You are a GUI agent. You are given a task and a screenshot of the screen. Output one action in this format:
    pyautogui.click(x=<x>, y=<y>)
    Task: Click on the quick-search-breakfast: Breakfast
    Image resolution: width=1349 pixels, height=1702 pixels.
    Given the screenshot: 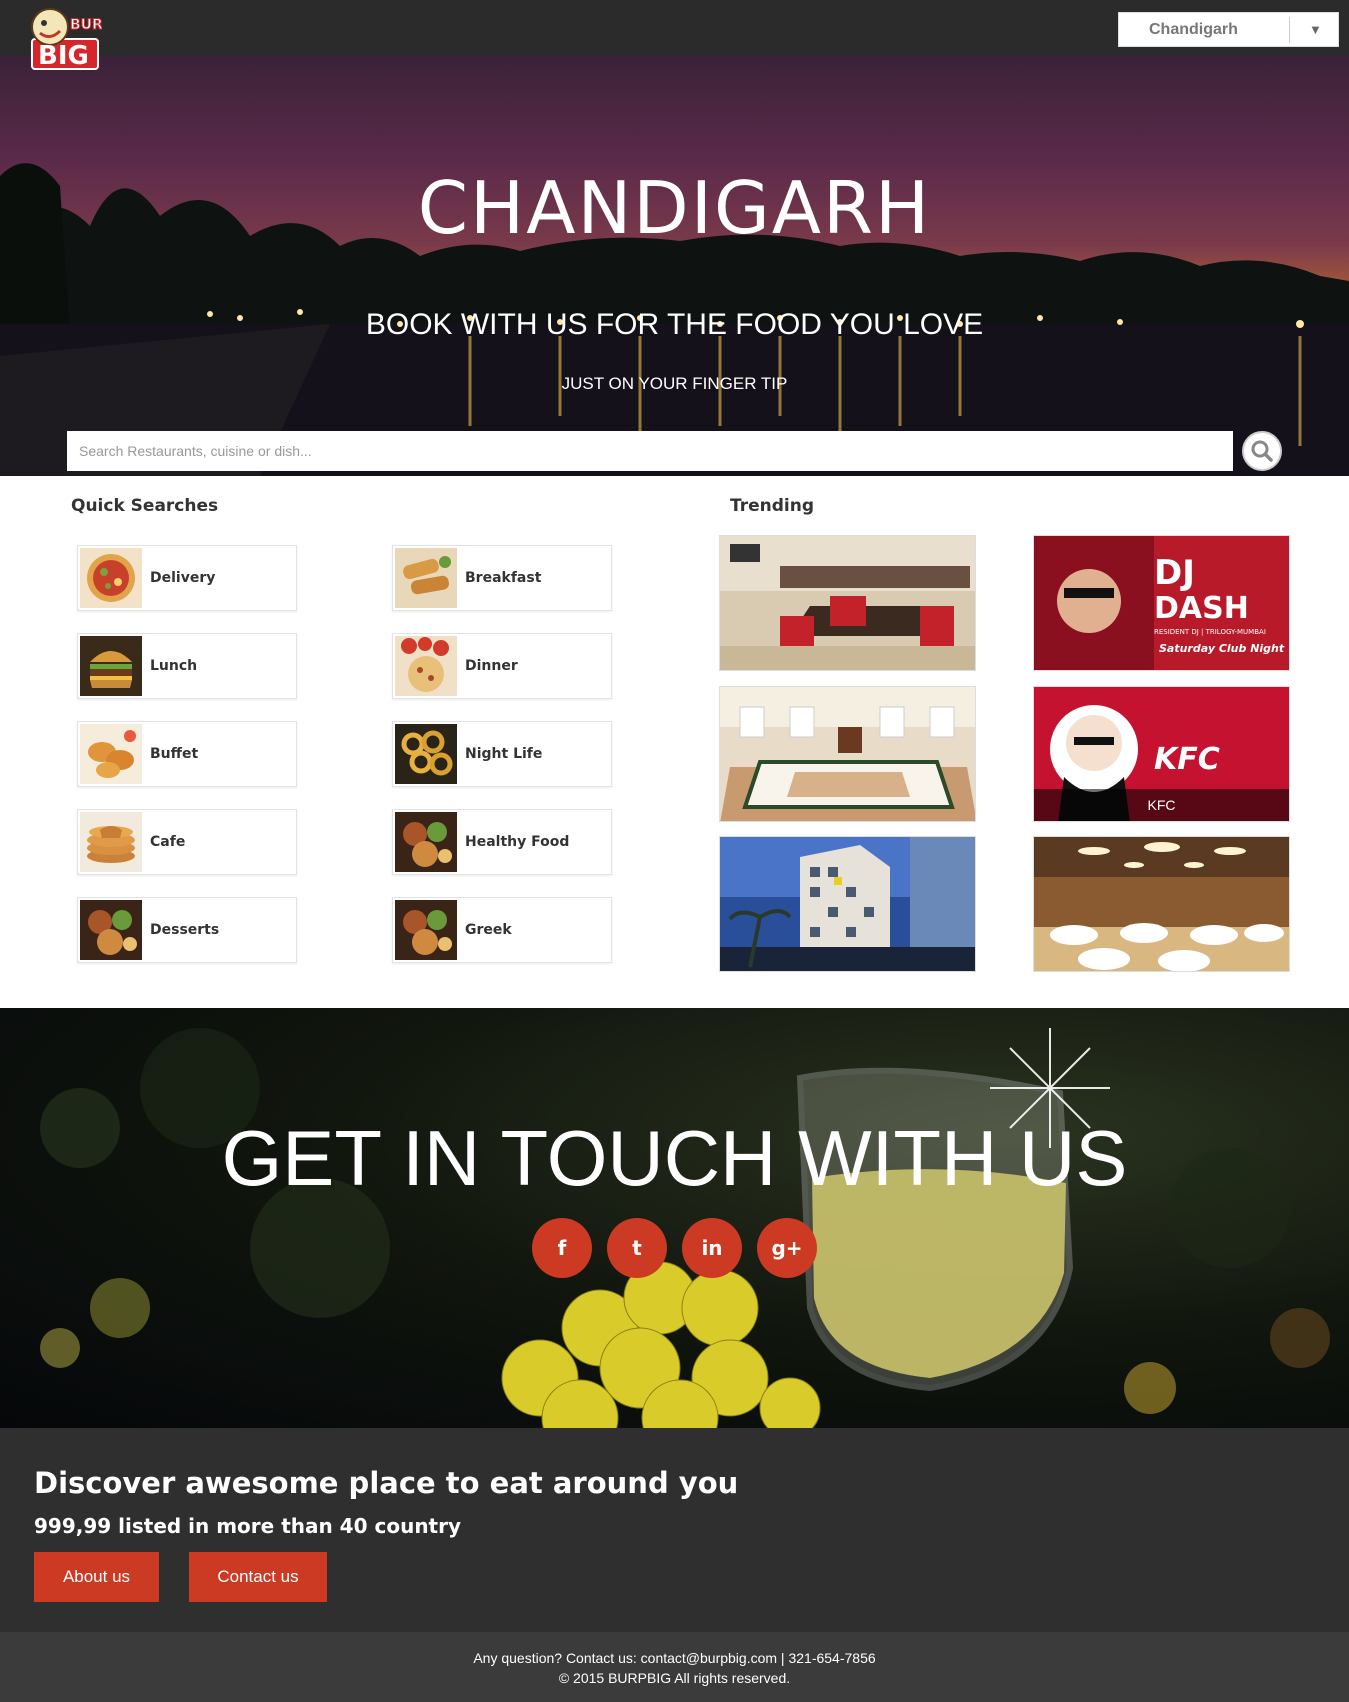 What is the action you would take?
    pyautogui.click(x=502, y=578)
    